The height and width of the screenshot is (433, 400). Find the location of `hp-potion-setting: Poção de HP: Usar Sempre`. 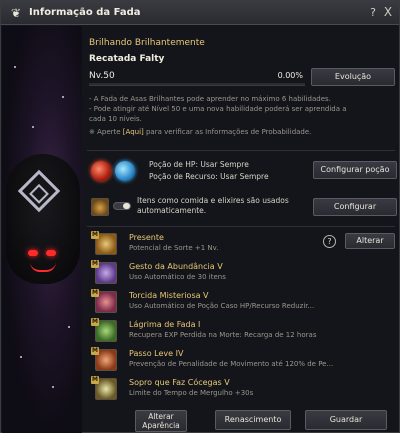

hp-potion-setting: Poção de HP: Usar Sempre is located at coordinates (199, 164).